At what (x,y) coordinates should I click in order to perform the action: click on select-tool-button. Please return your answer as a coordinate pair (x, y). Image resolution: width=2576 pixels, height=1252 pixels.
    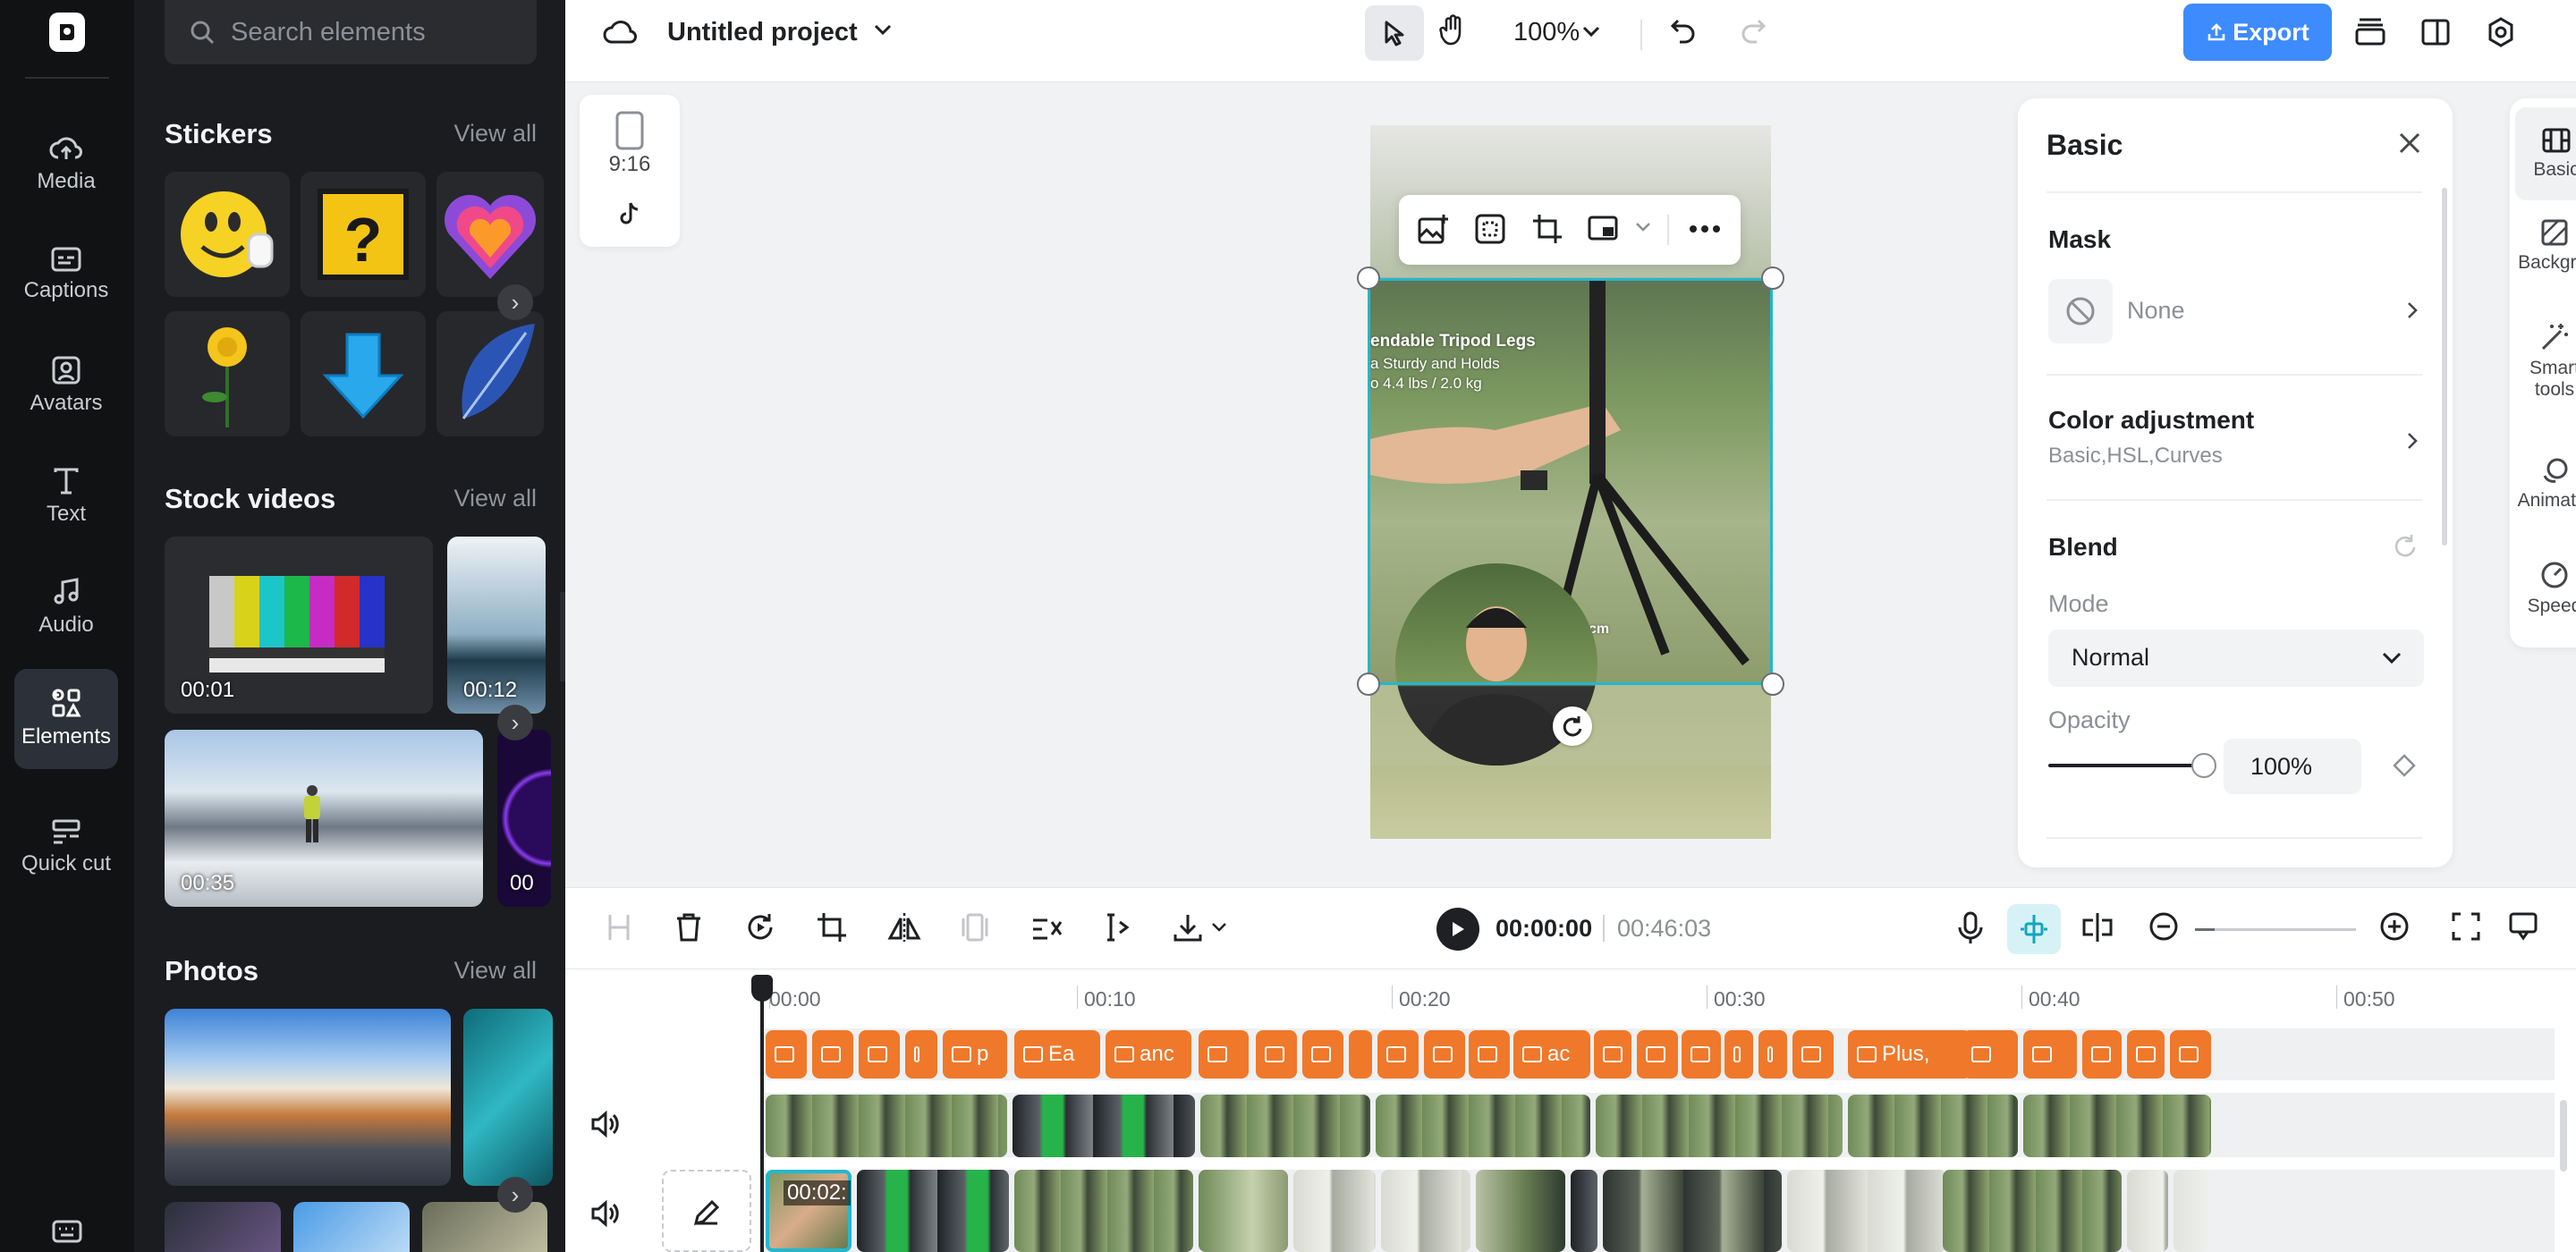
    Looking at the image, I should click on (1394, 33).